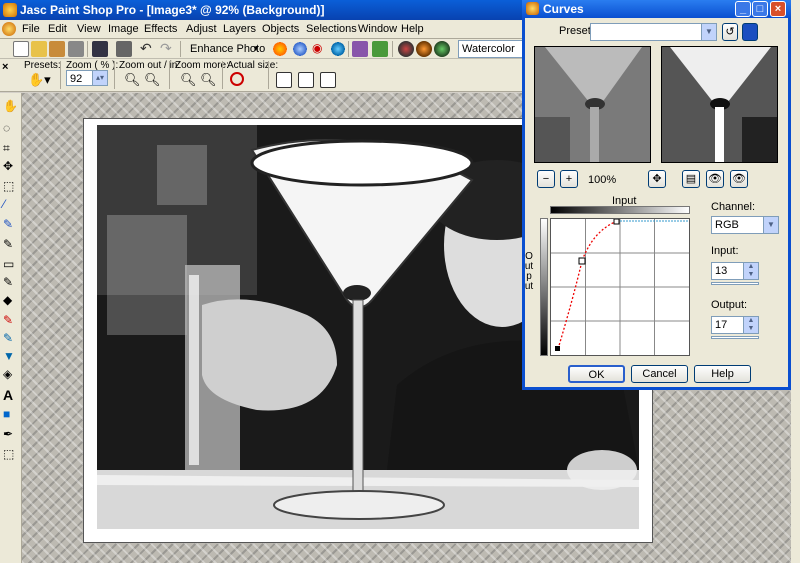  I want to click on actual-size-icon, so click(237, 79).